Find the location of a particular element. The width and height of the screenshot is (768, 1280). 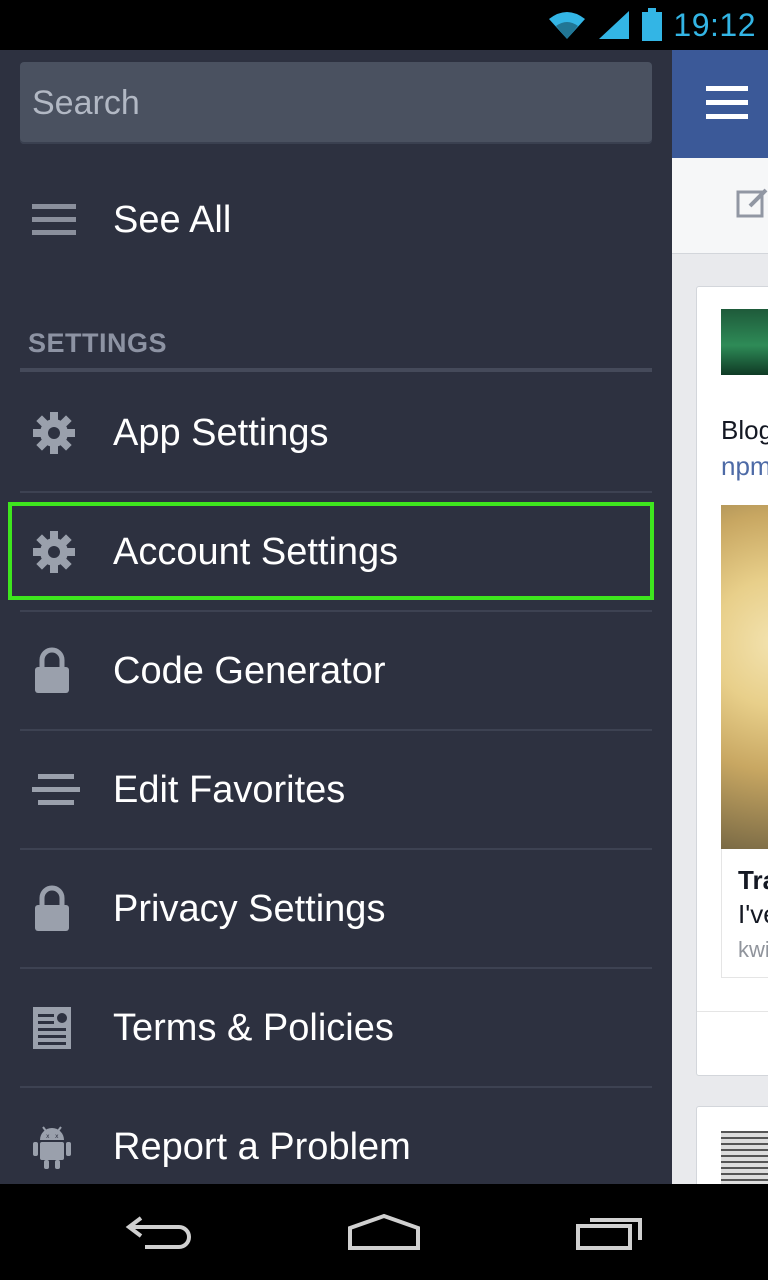

android-icon: x x is located at coordinates (56, 1136).